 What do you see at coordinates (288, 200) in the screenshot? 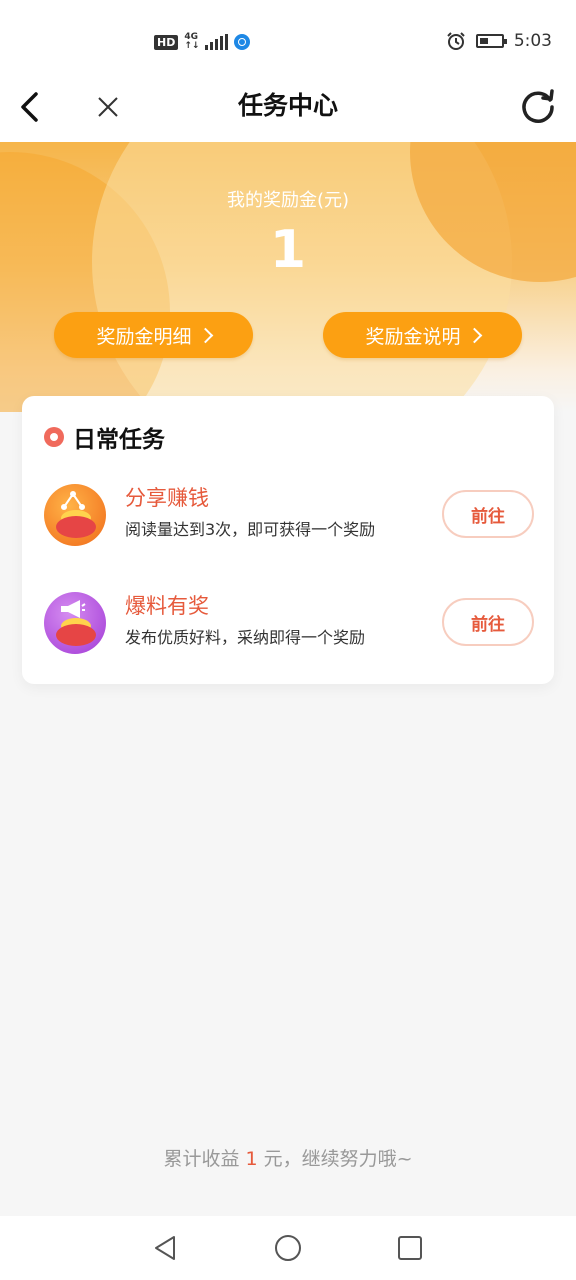
I see `reward-label: 我的奖励金(元)` at bounding box center [288, 200].